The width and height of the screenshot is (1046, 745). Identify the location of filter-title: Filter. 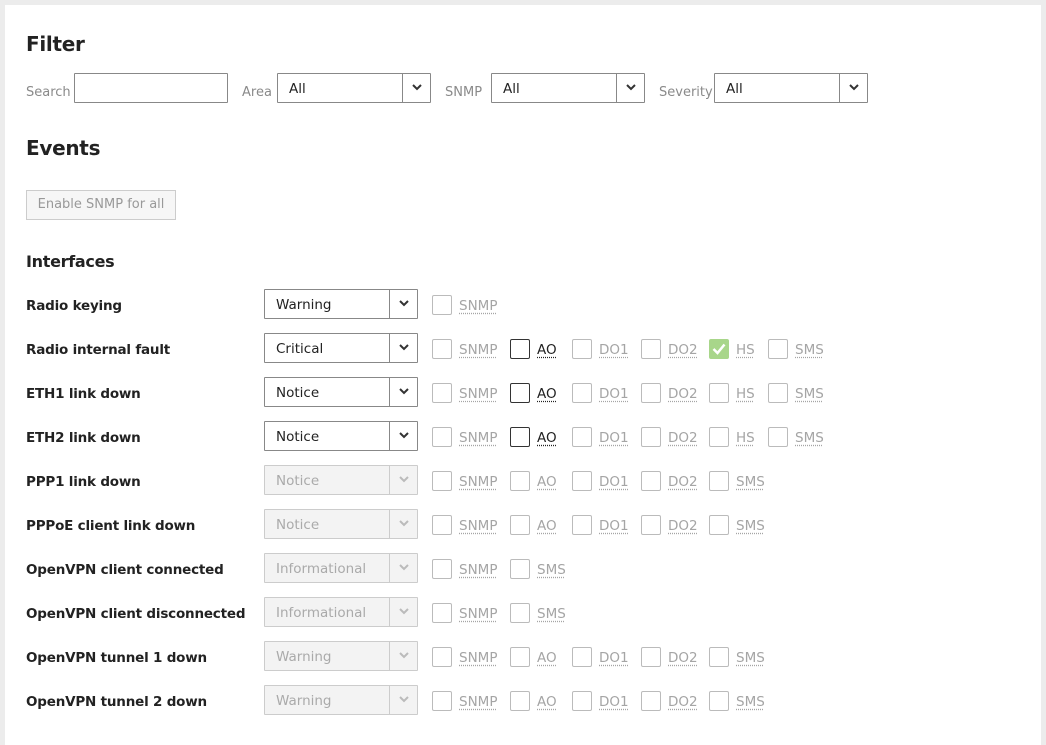
(55, 44).